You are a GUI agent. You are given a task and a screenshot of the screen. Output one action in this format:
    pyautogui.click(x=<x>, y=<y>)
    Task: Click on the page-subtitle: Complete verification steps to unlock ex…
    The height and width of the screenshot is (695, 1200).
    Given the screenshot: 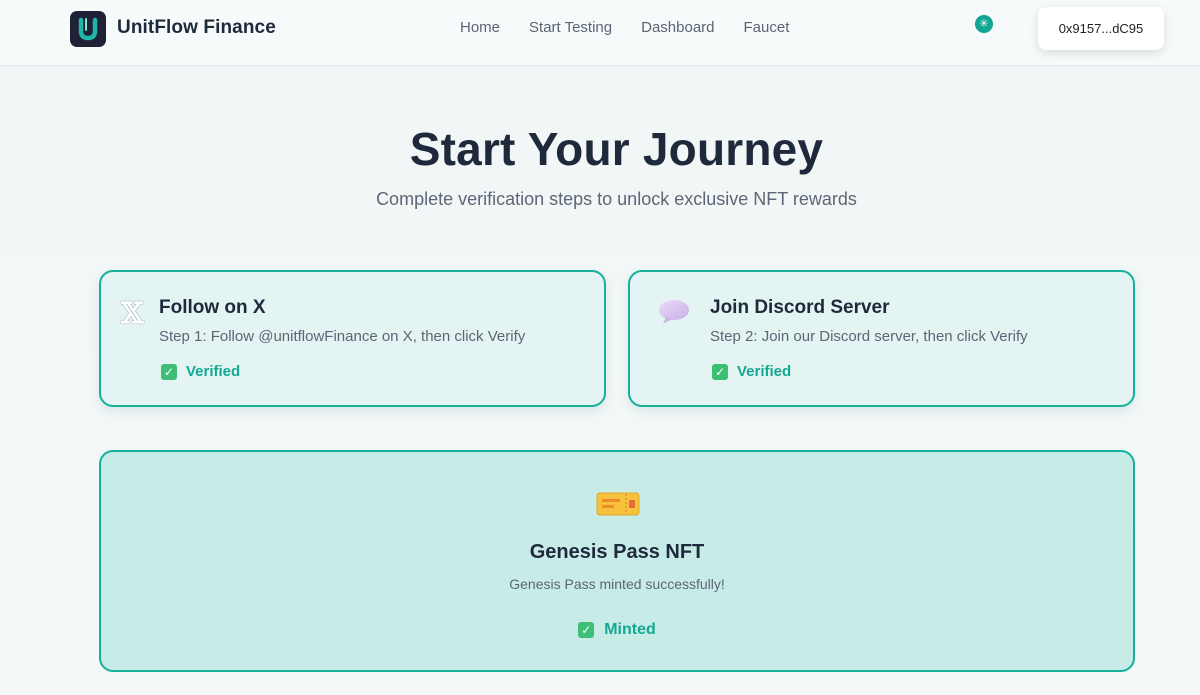 What is the action you would take?
    pyautogui.click(x=616, y=199)
    